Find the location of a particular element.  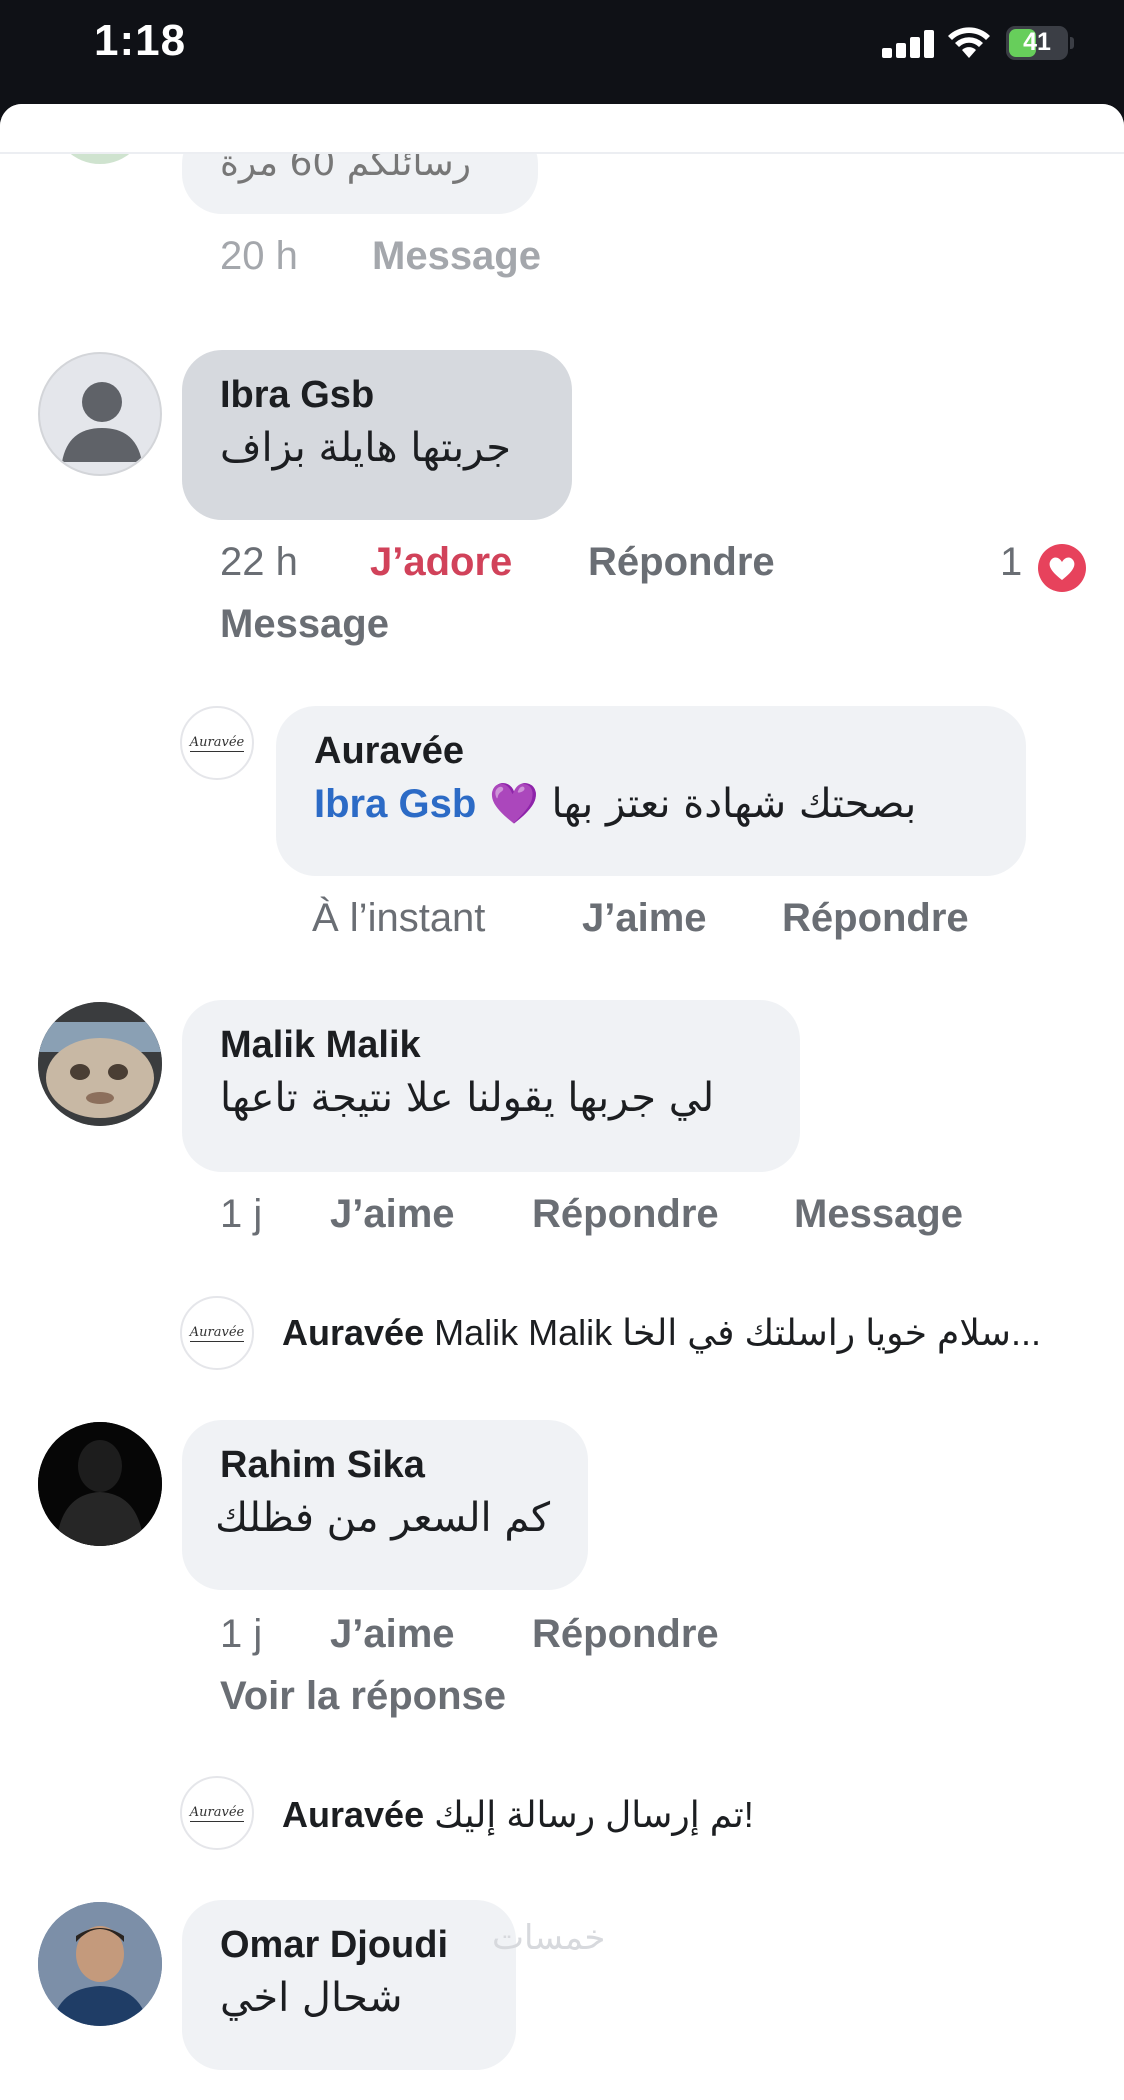

comment-text: كم السعر من فظلك is located at coordinates (382, 1518).